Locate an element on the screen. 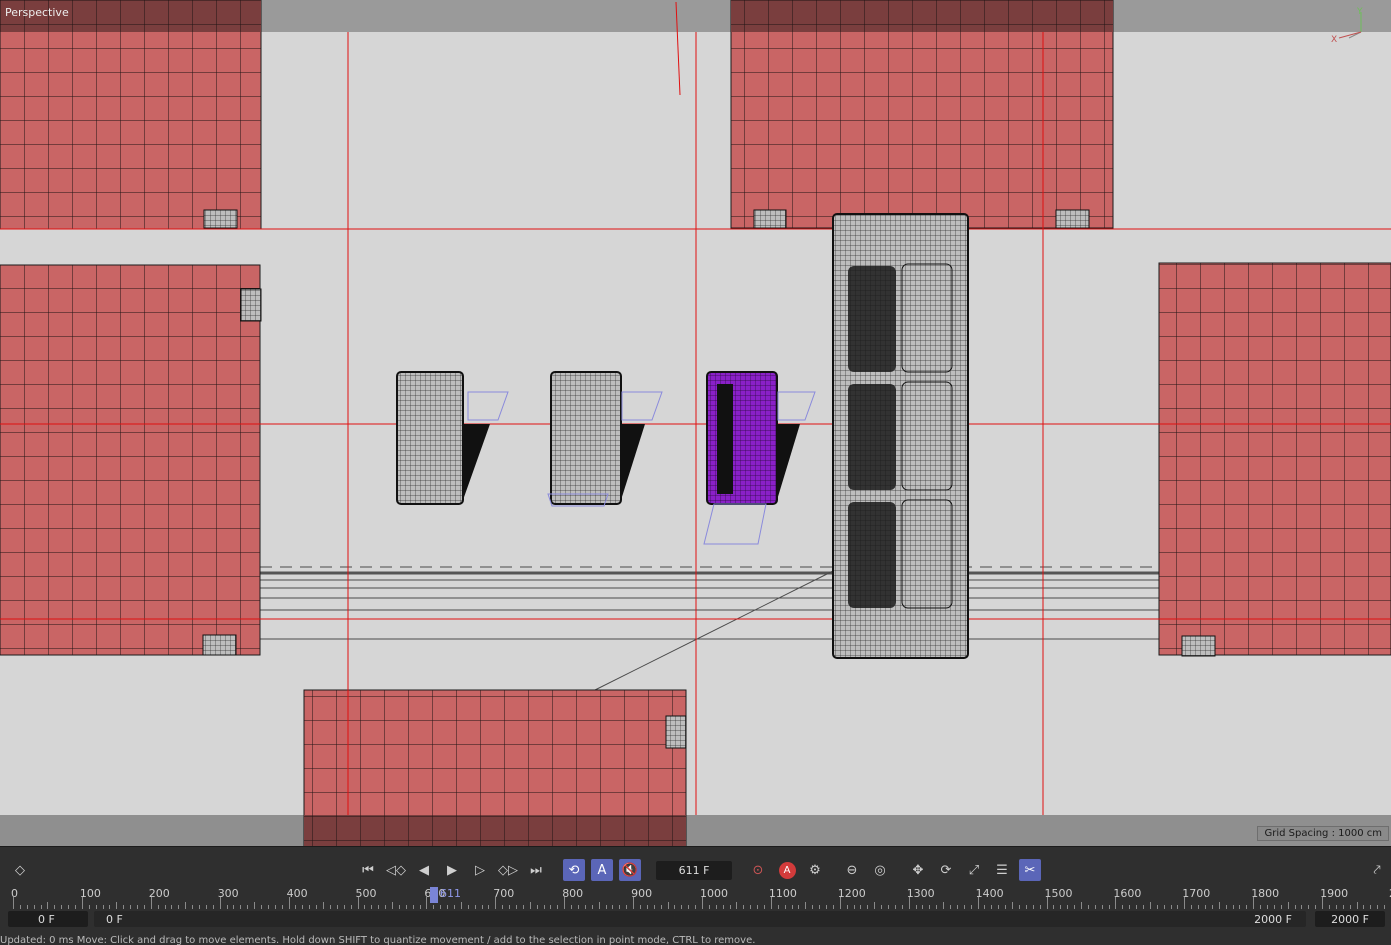  go-to-start-icon: ⏮ is located at coordinates (368, 870).